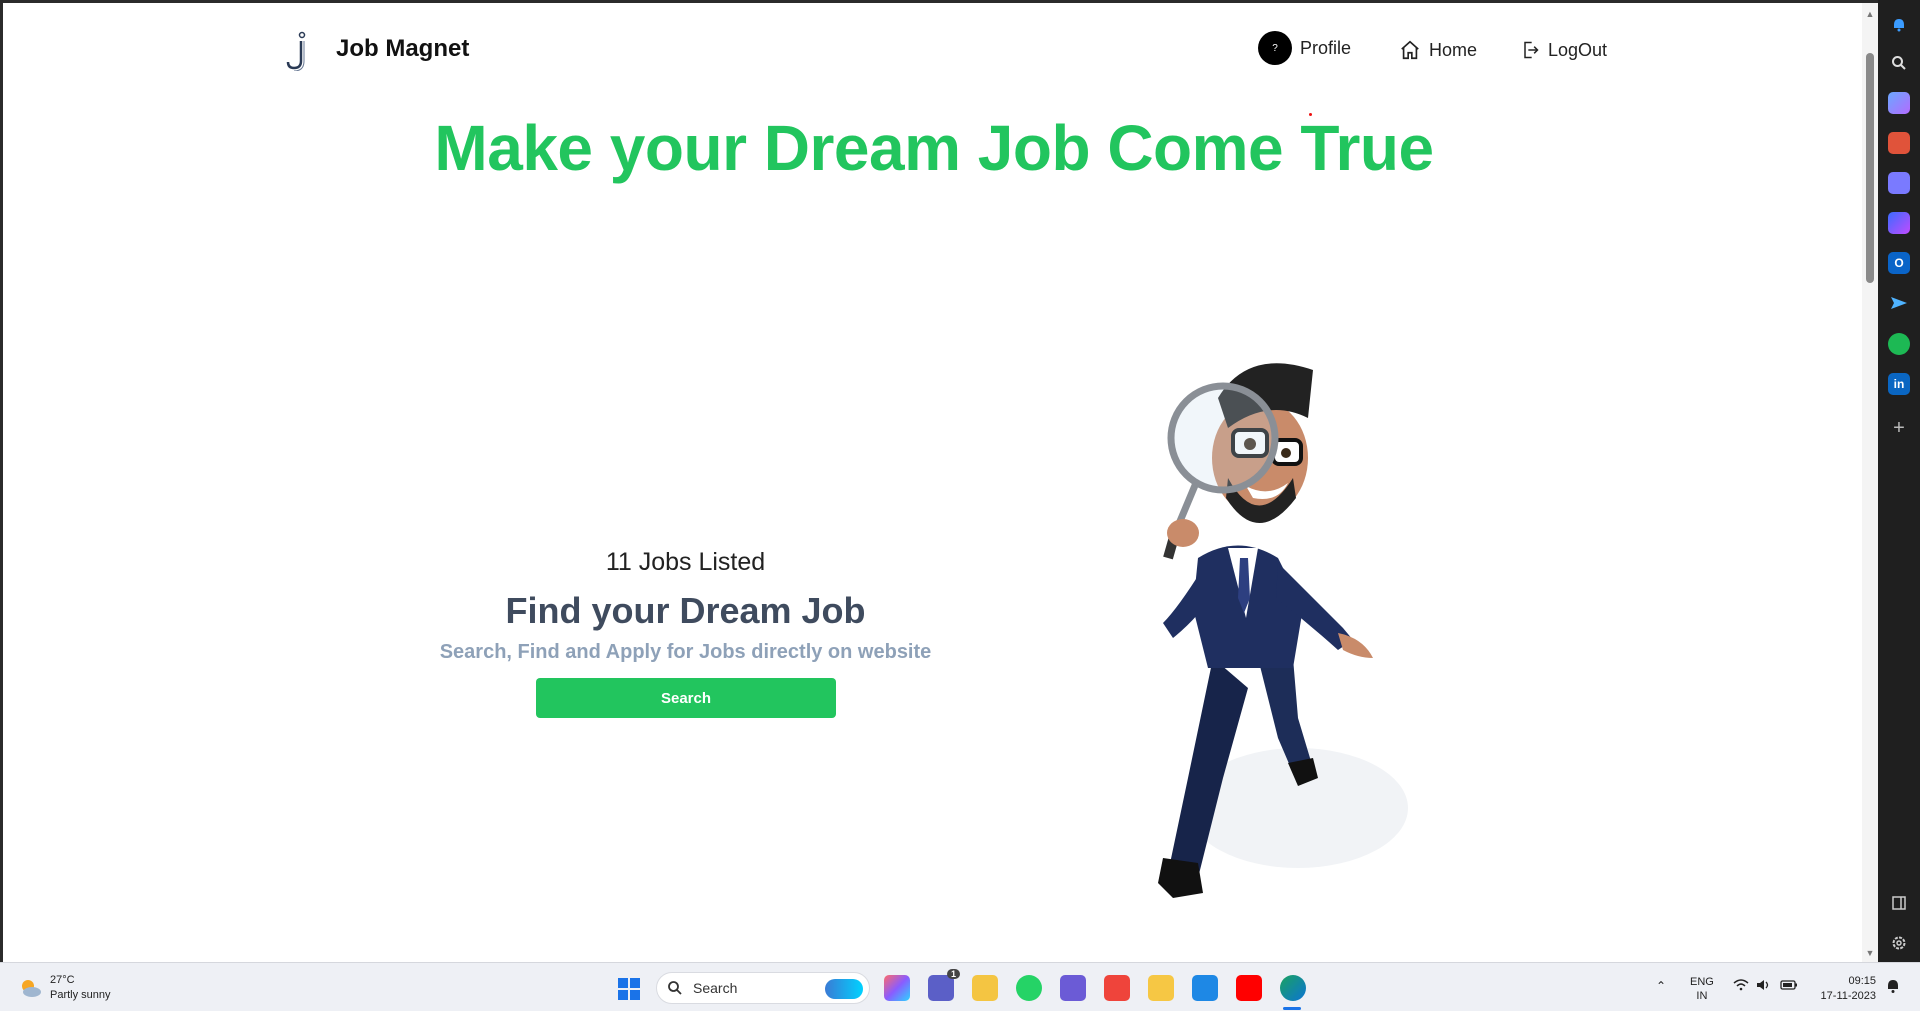 This screenshot has width=1920, height=1011. What do you see at coordinates (1870, 481) in the screenshot?
I see `vertical-scrollbar: ▲ ▼` at bounding box center [1870, 481].